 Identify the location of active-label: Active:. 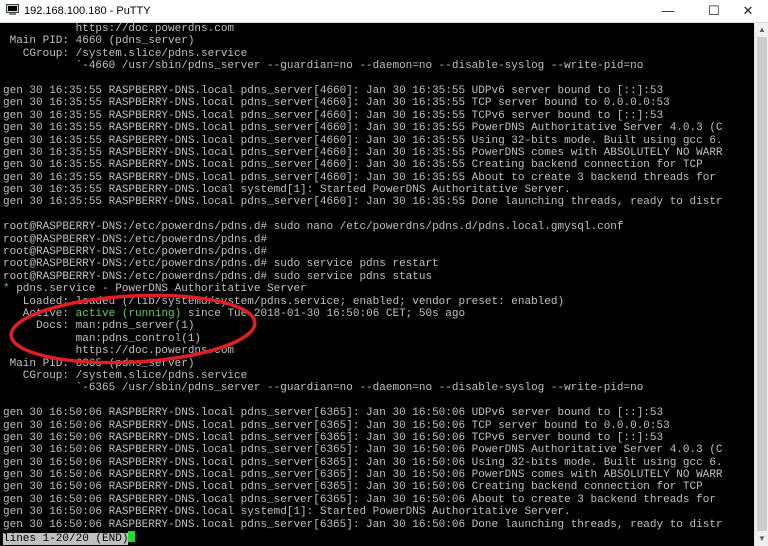
(39, 313).